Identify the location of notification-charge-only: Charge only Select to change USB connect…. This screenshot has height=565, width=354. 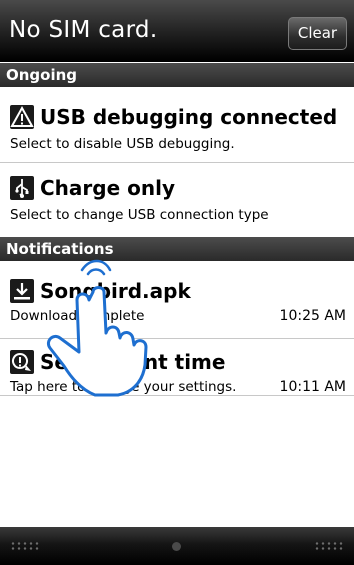
(177, 200).